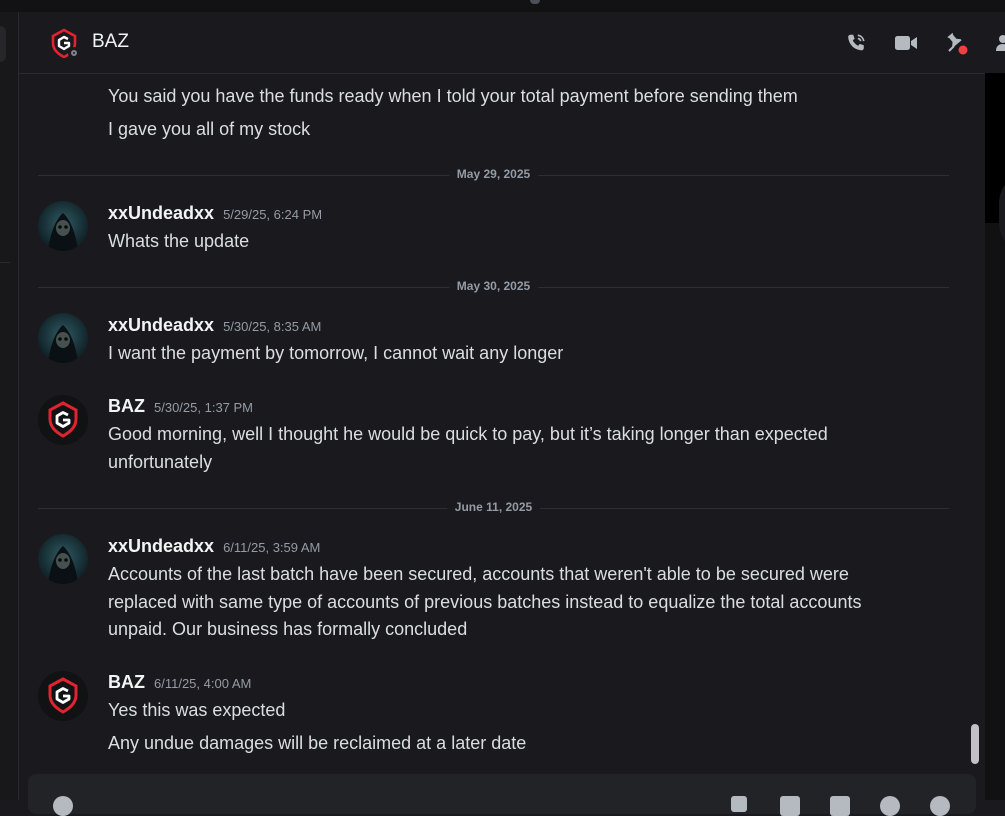 This screenshot has height=816, width=1005. I want to click on message-text: unfortunately, so click(160, 462).